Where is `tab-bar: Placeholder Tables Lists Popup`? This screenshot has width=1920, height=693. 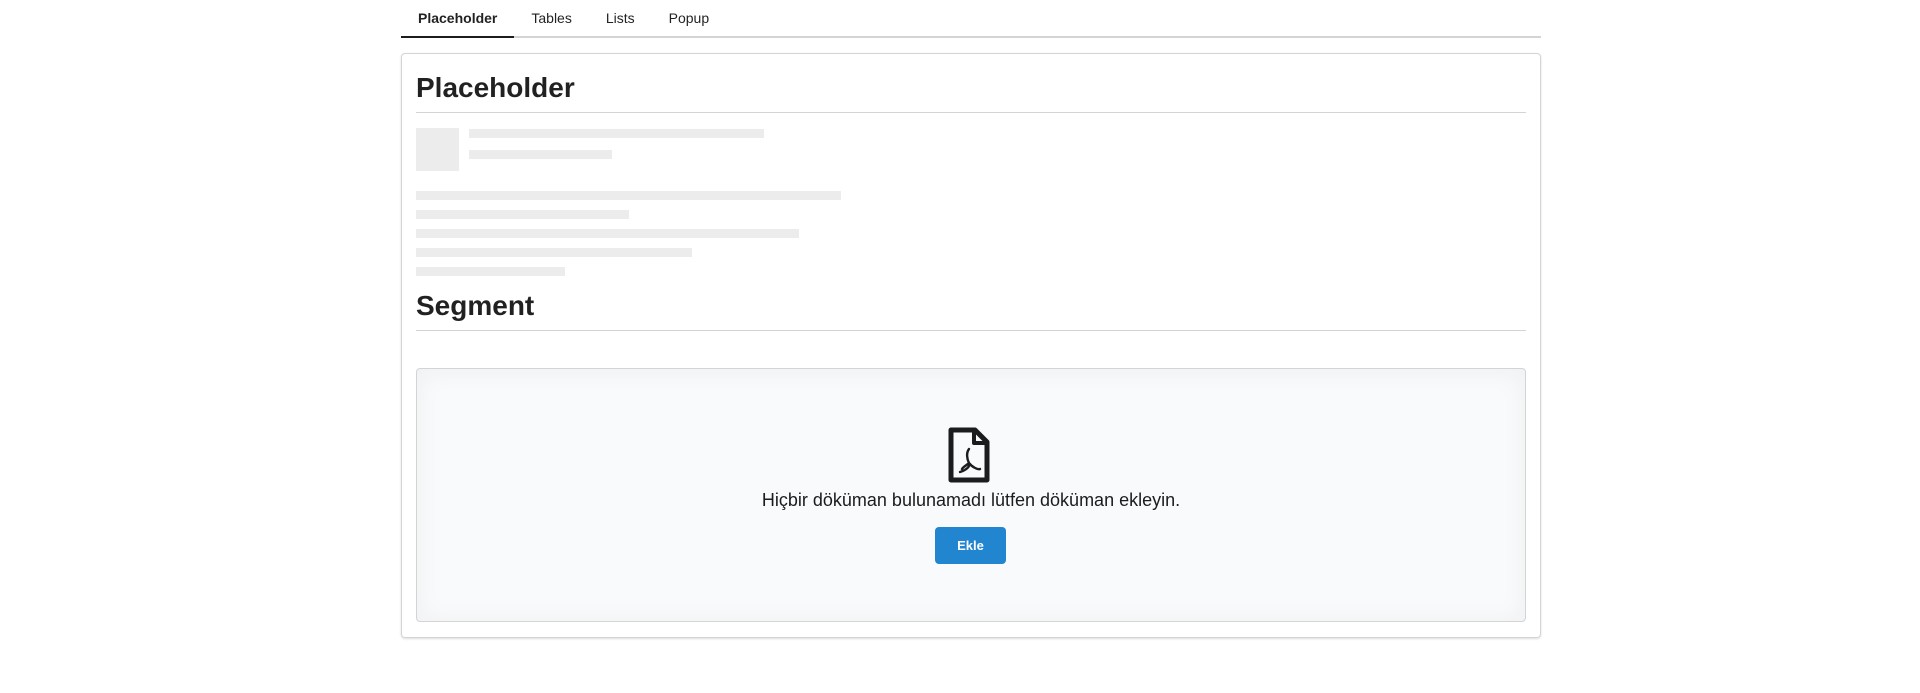
tab-bar: Placeholder Tables Lists Popup is located at coordinates (971, 19).